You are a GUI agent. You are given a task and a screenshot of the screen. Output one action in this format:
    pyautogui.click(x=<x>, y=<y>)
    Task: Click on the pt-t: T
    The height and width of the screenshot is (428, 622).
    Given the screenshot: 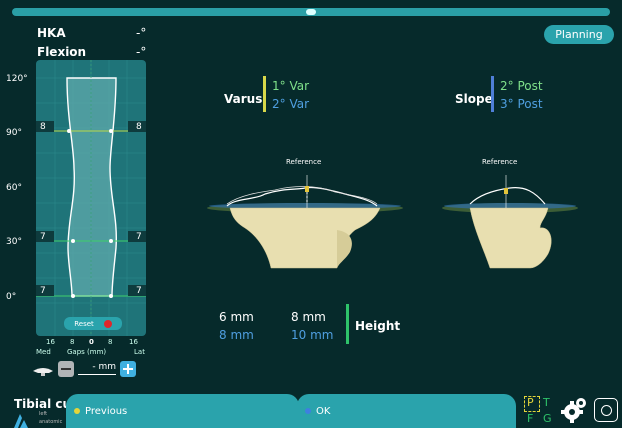 What is the action you would take?
    pyautogui.click(x=546, y=402)
    